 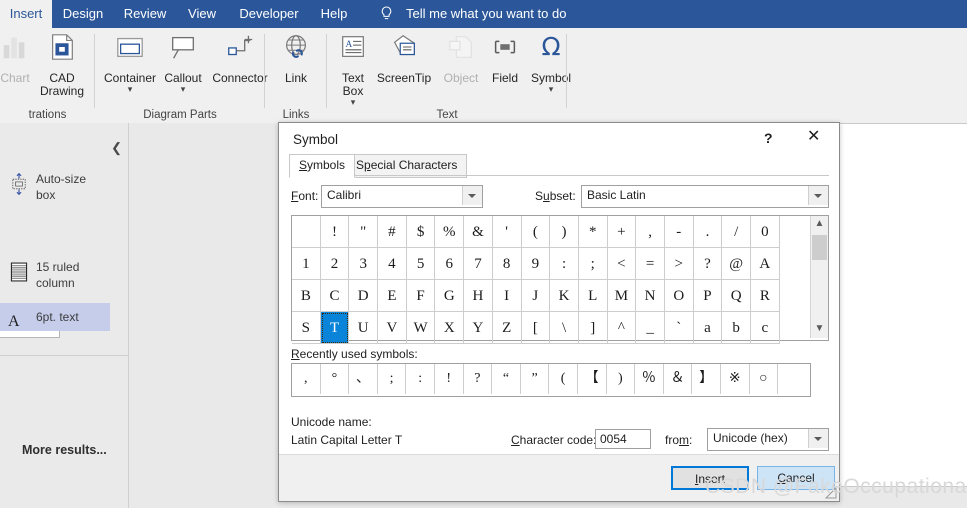 What do you see at coordinates (449, 379) in the screenshot?
I see `recent-symbol-cell: !` at bounding box center [449, 379].